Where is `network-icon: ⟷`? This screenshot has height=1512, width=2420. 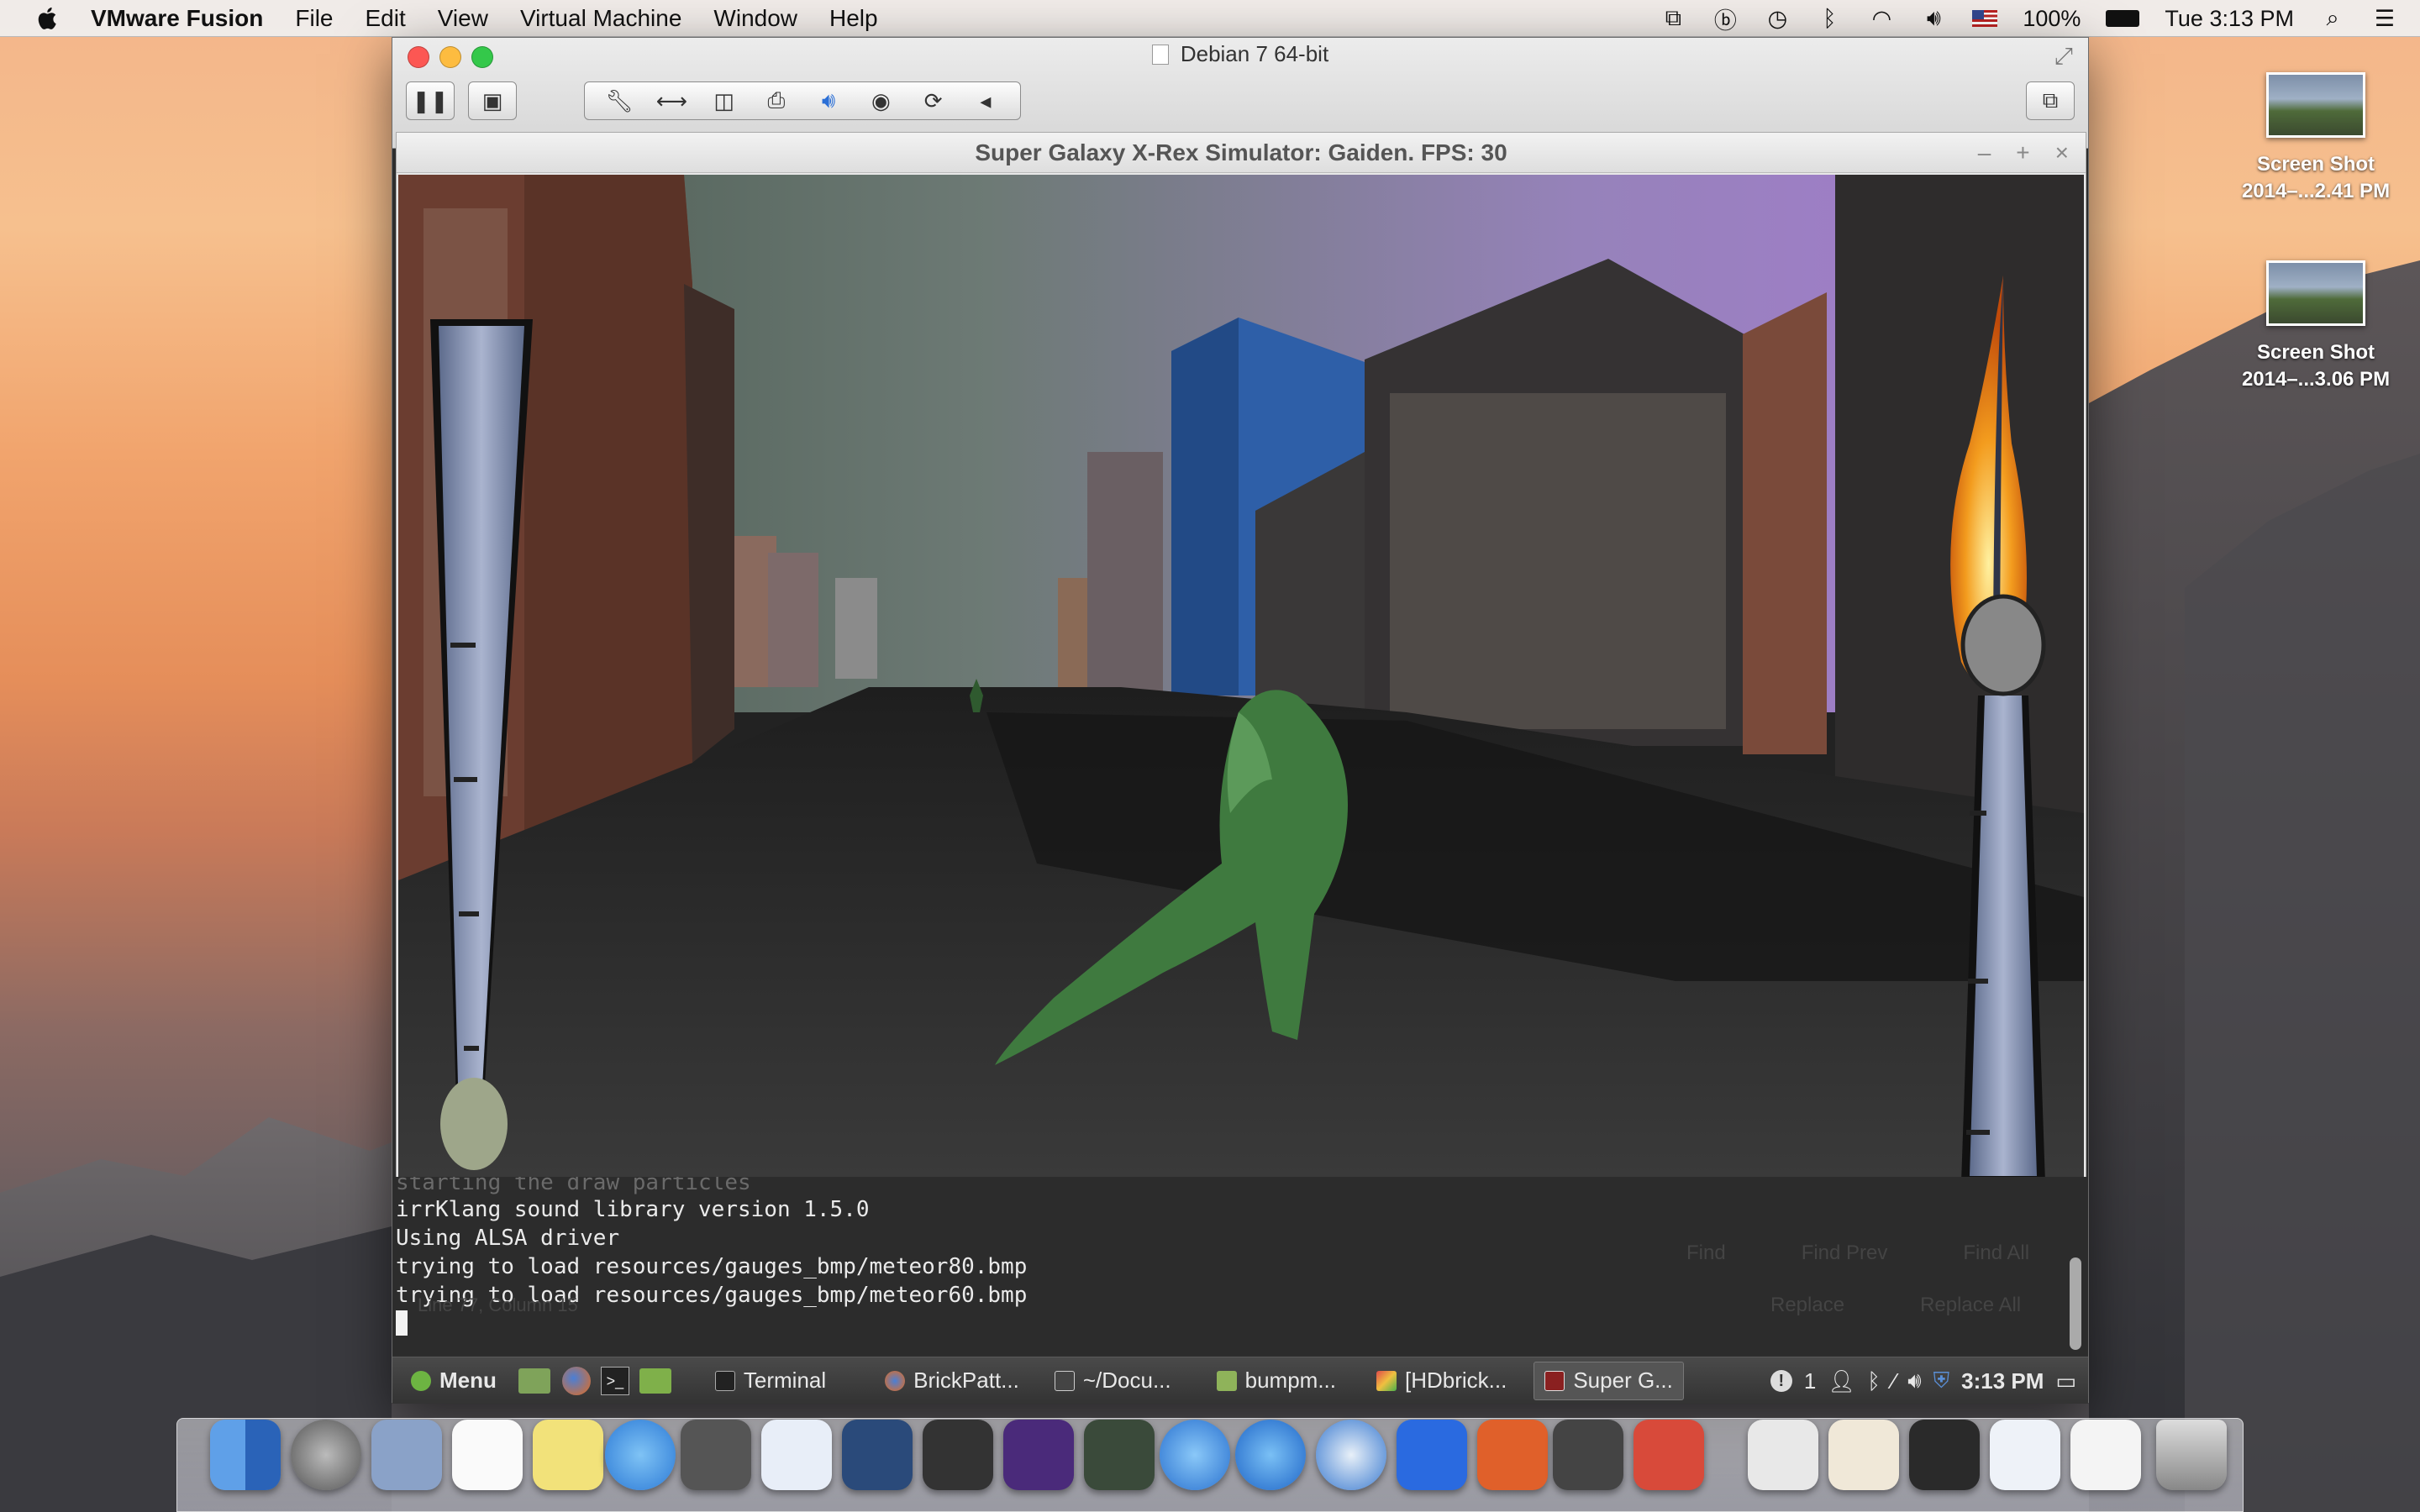
network-icon: ⟷ is located at coordinates (672, 101).